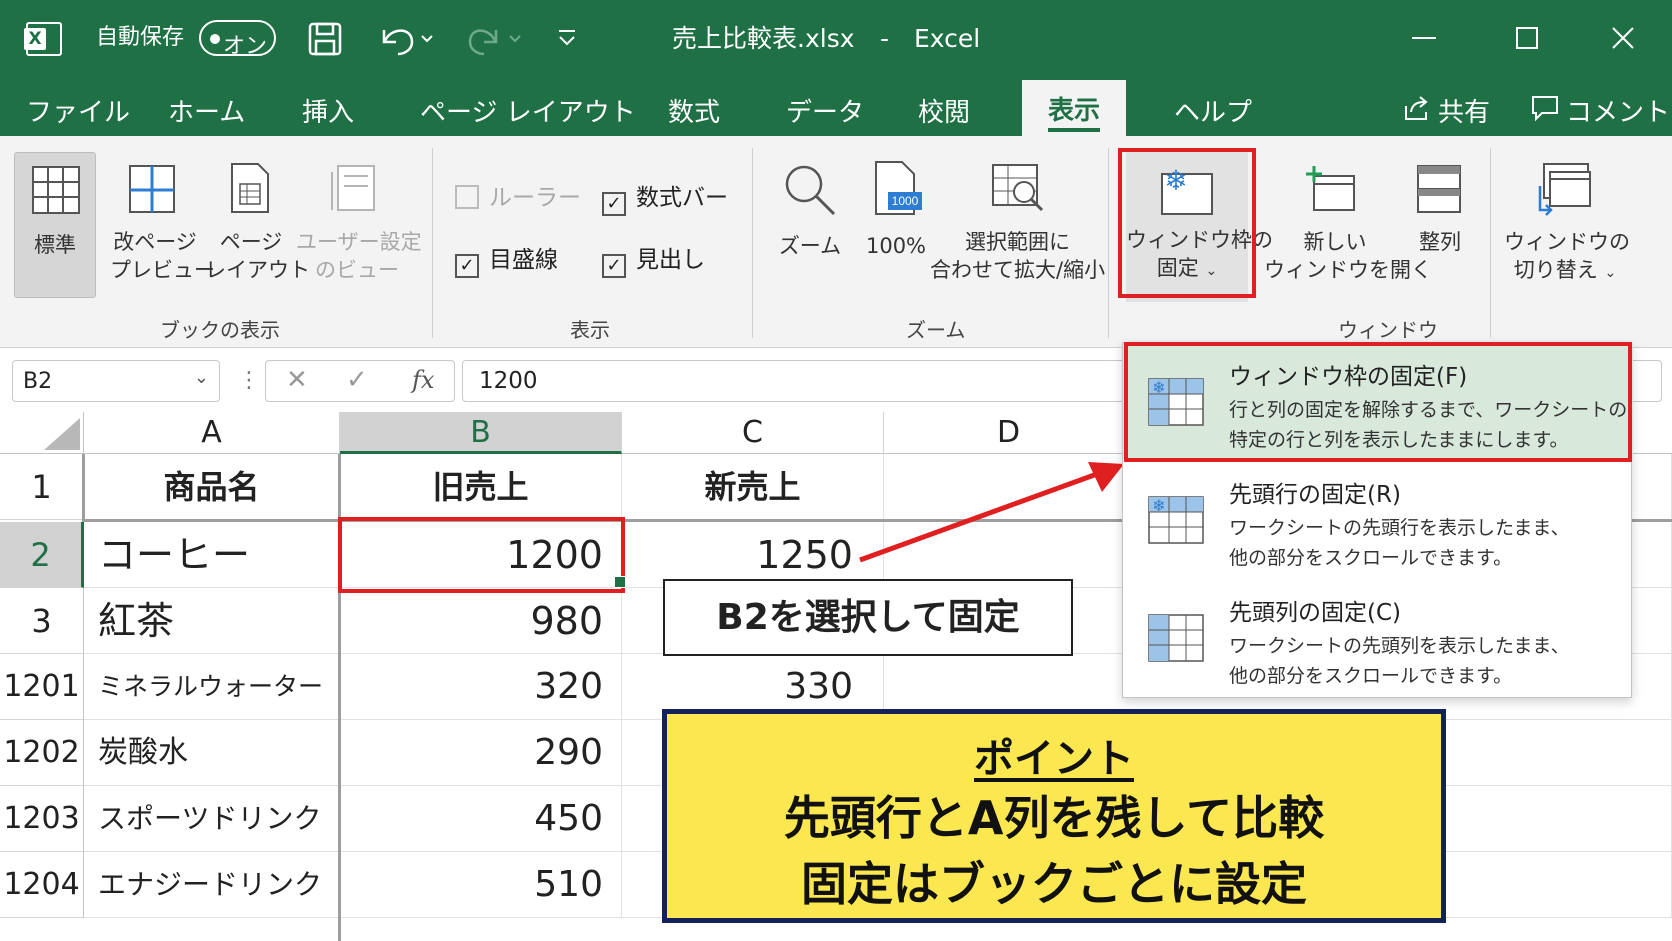 Image resolution: width=1672 pixels, height=941 pixels. I want to click on maximize-icon, so click(1527, 38).